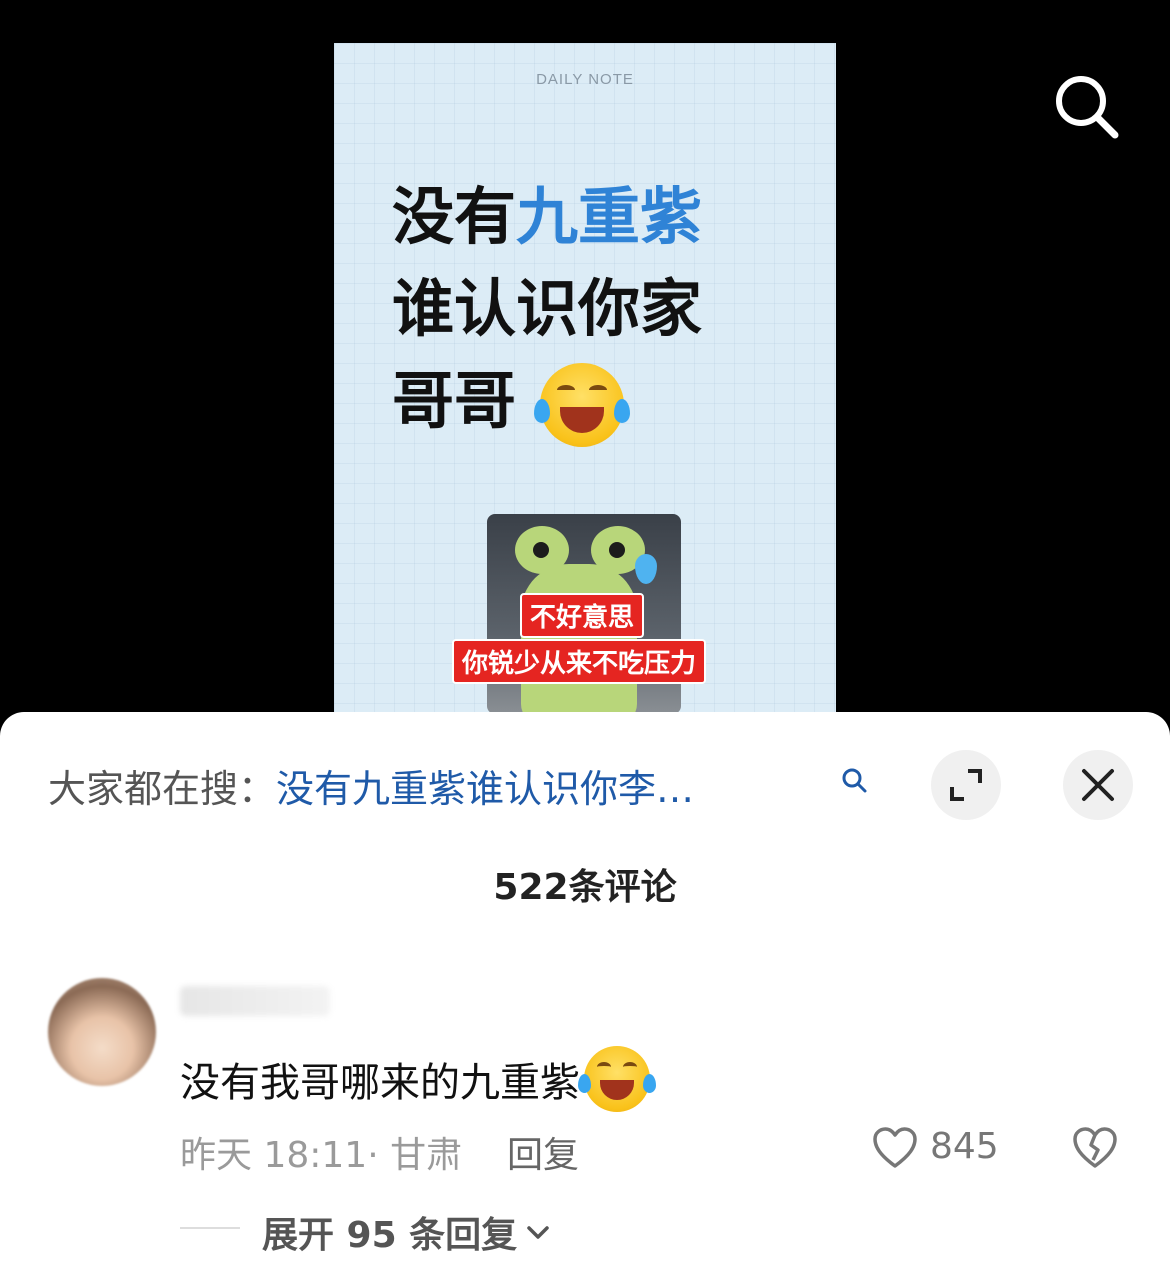 This screenshot has width=1170, height=1263. I want to click on headline-line-1: 没有九重紫, so click(602, 217).